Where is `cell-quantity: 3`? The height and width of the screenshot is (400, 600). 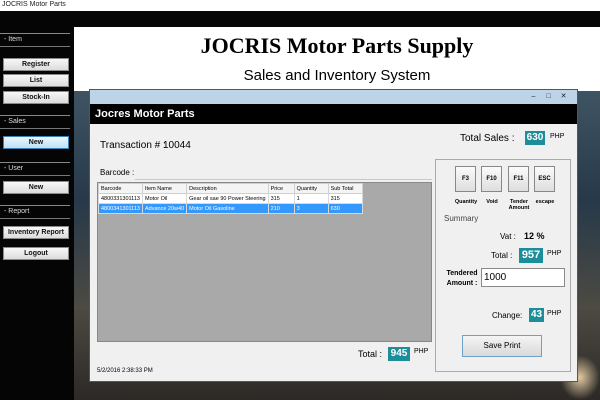 cell-quantity: 3 is located at coordinates (311, 208).